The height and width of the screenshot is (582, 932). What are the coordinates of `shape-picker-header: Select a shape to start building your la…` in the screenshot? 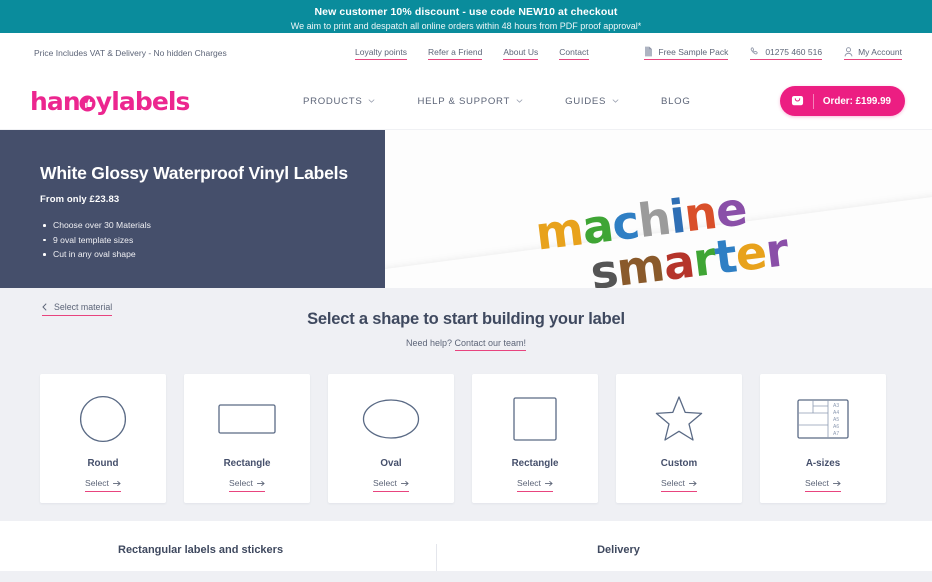 It's located at (466, 330).